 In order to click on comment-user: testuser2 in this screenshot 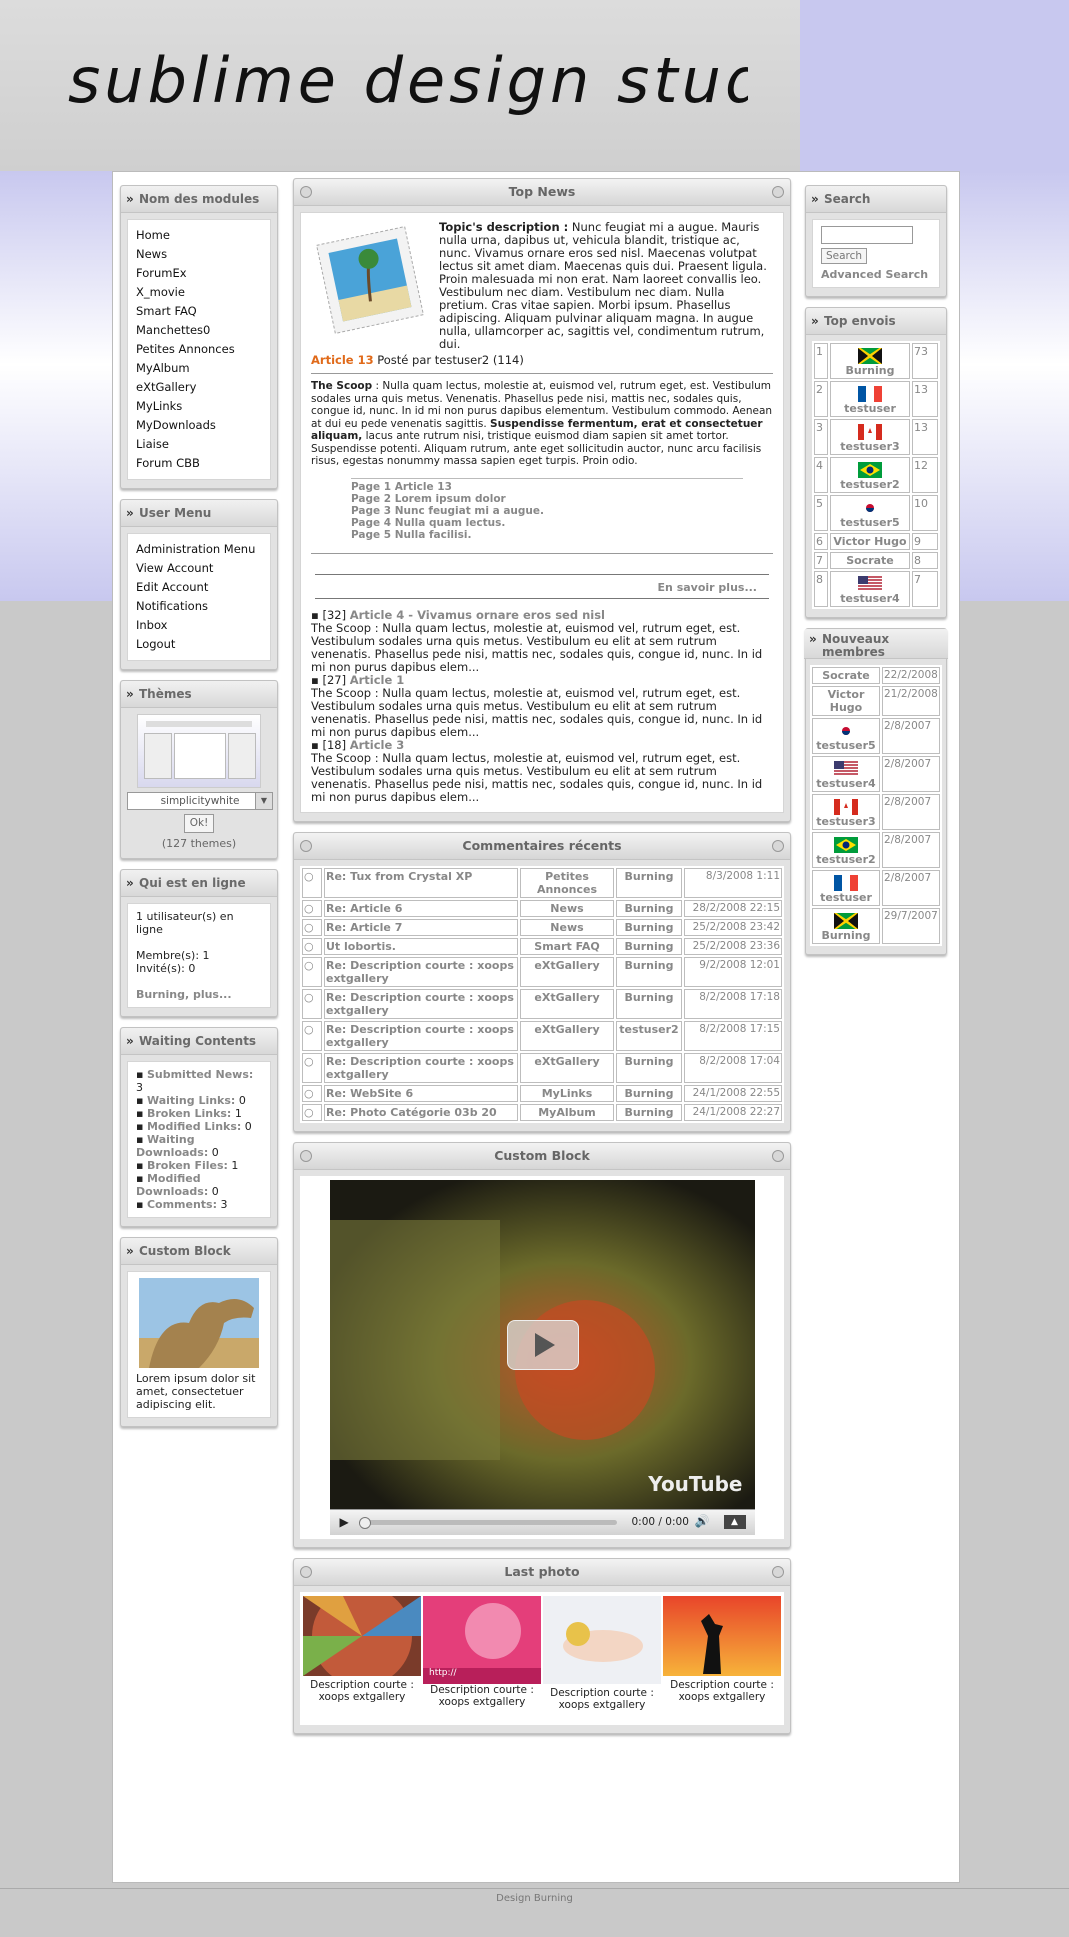, I will do `click(649, 1035)`.